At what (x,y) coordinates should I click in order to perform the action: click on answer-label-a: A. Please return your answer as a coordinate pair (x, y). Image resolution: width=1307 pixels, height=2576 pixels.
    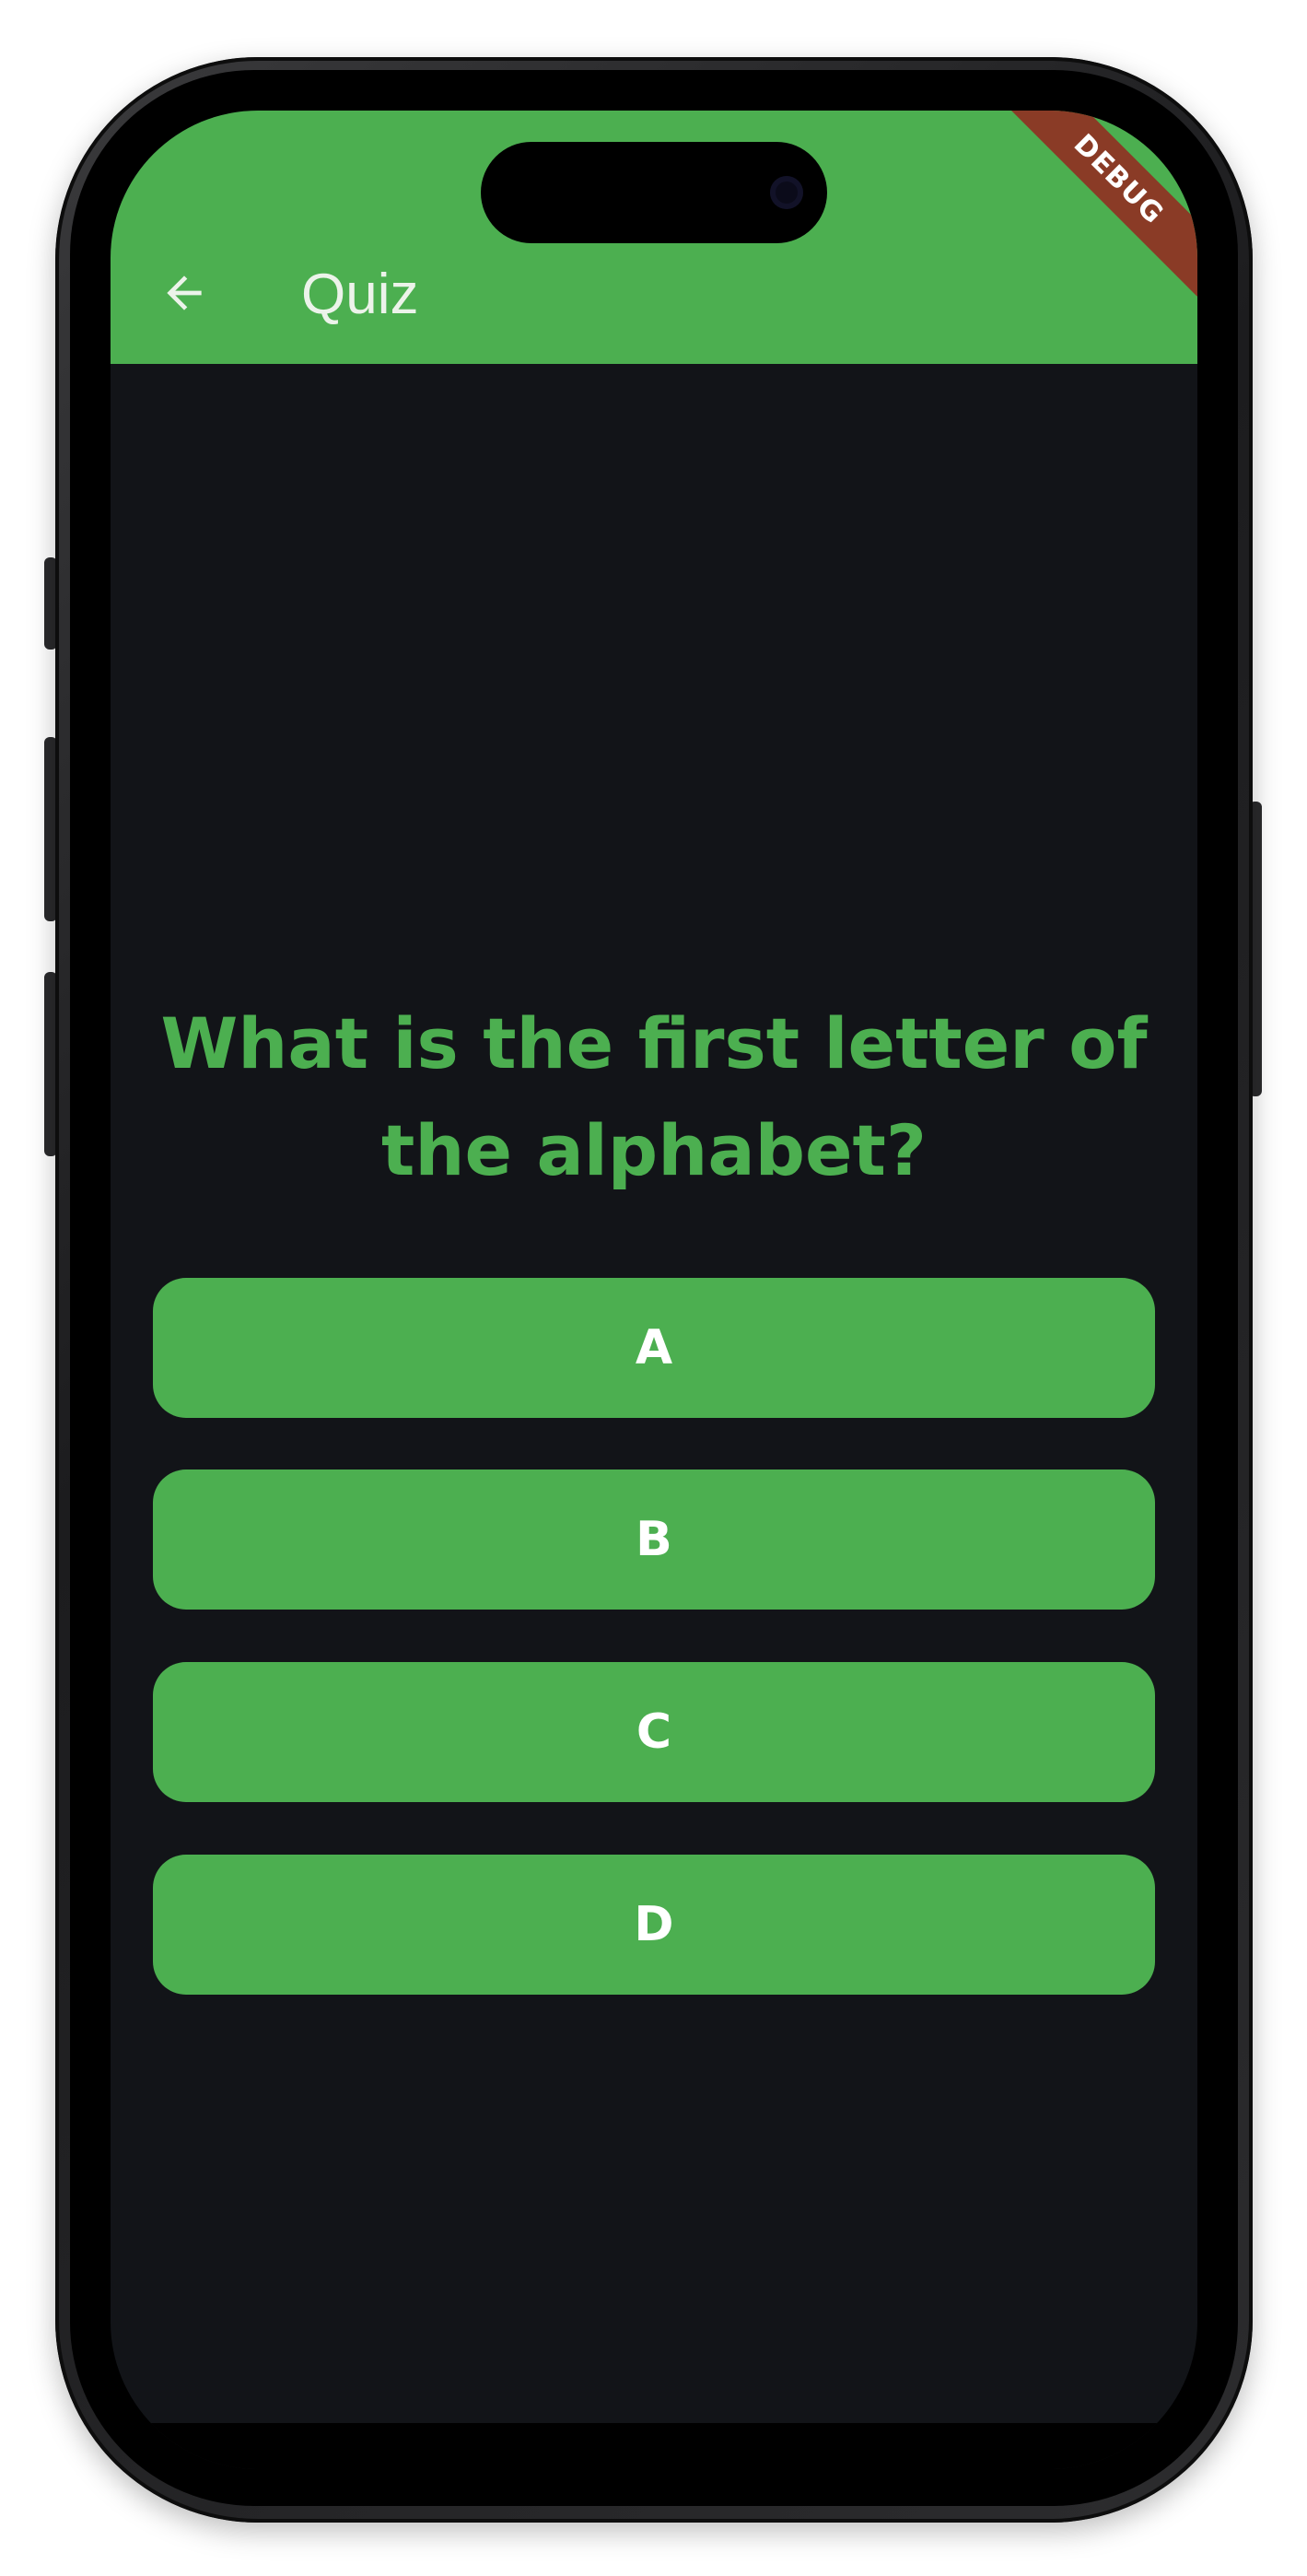
    Looking at the image, I should click on (654, 1348).